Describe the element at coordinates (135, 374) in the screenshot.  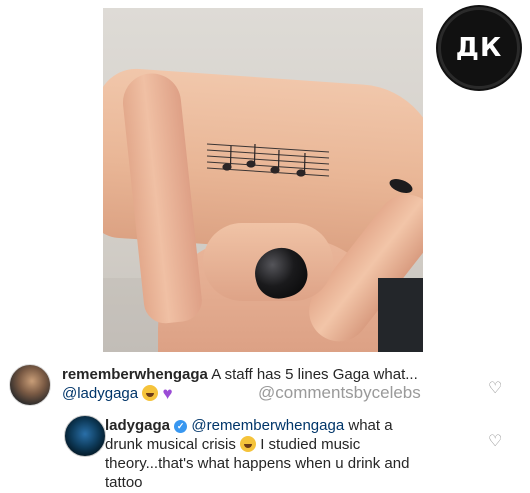
I see `comment-username: rememberwhengaga` at that location.